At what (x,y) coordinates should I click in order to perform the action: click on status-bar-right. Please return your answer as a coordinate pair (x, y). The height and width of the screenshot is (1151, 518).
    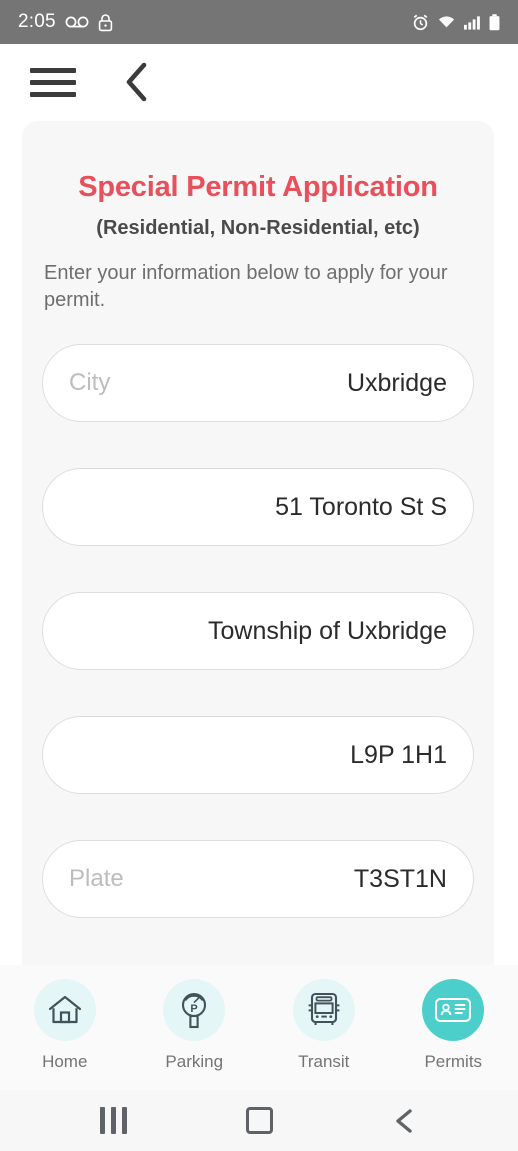
    Looking at the image, I should click on (456, 22).